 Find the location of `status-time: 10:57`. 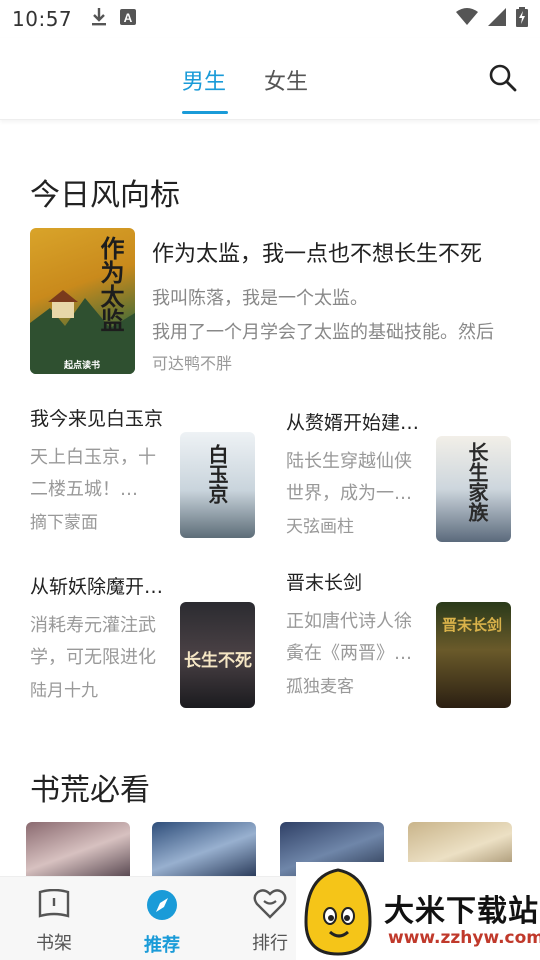

status-time: 10:57 is located at coordinates (42, 19).